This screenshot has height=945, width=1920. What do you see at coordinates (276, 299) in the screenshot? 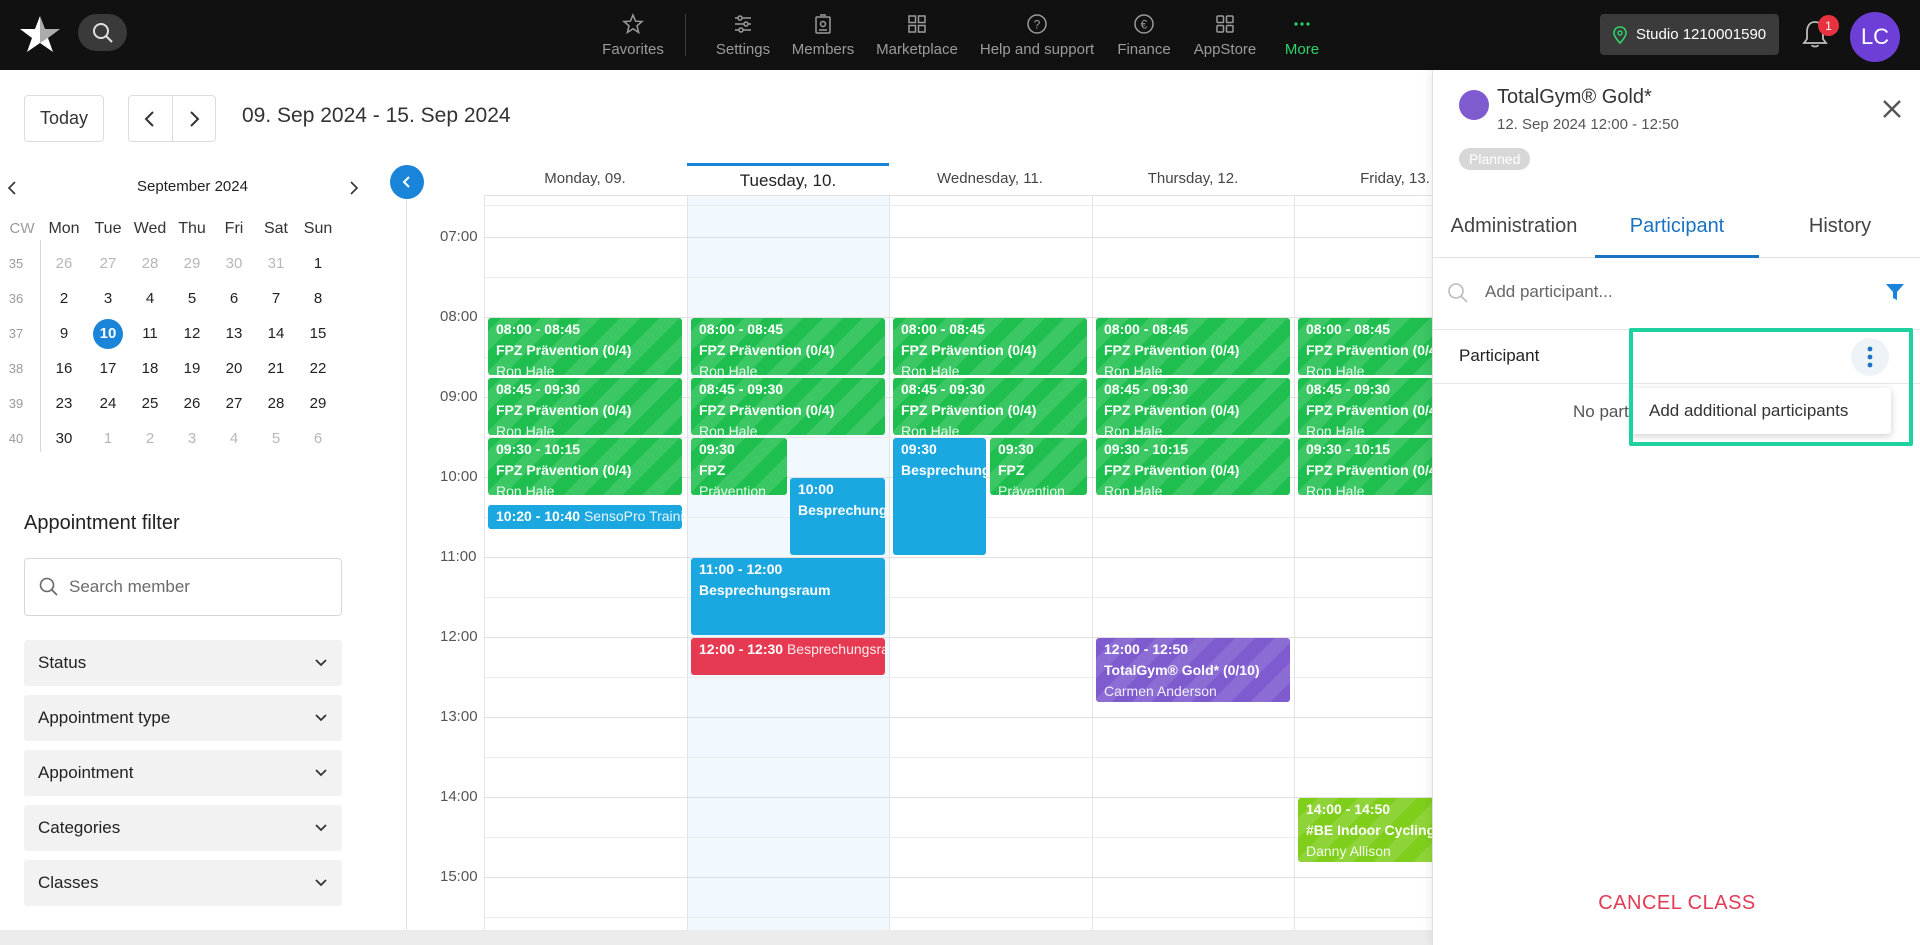
I see `mini-calendar-day: 7` at bounding box center [276, 299].